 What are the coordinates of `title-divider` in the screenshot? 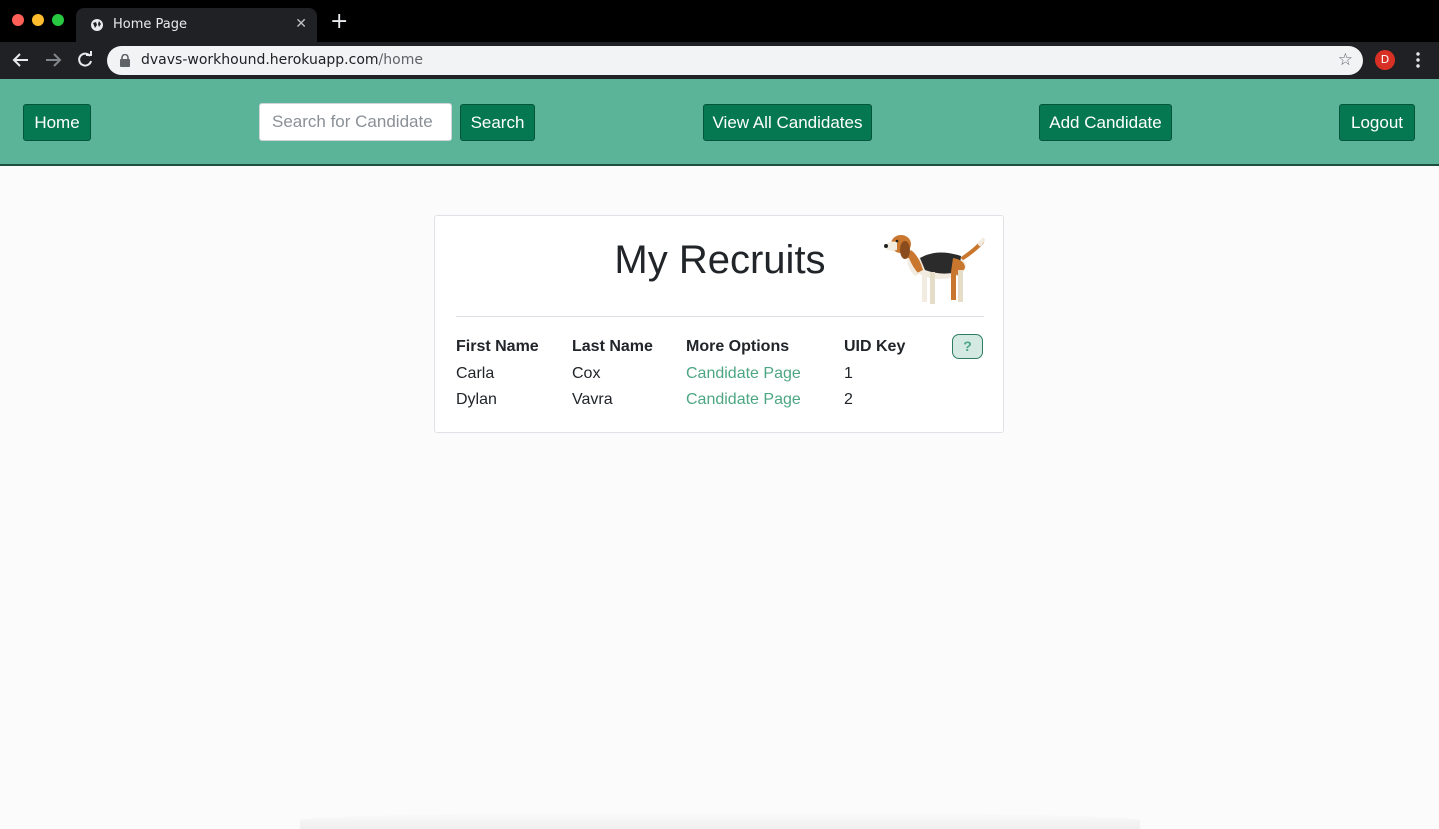 It's located at (720, 316).